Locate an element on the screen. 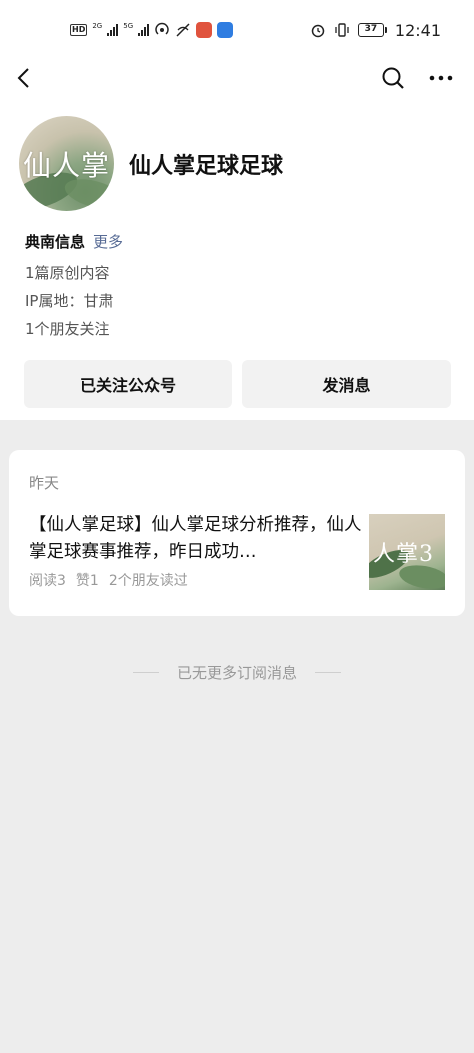  status-right: 37 12:41 is located at coordinates (375, 30).